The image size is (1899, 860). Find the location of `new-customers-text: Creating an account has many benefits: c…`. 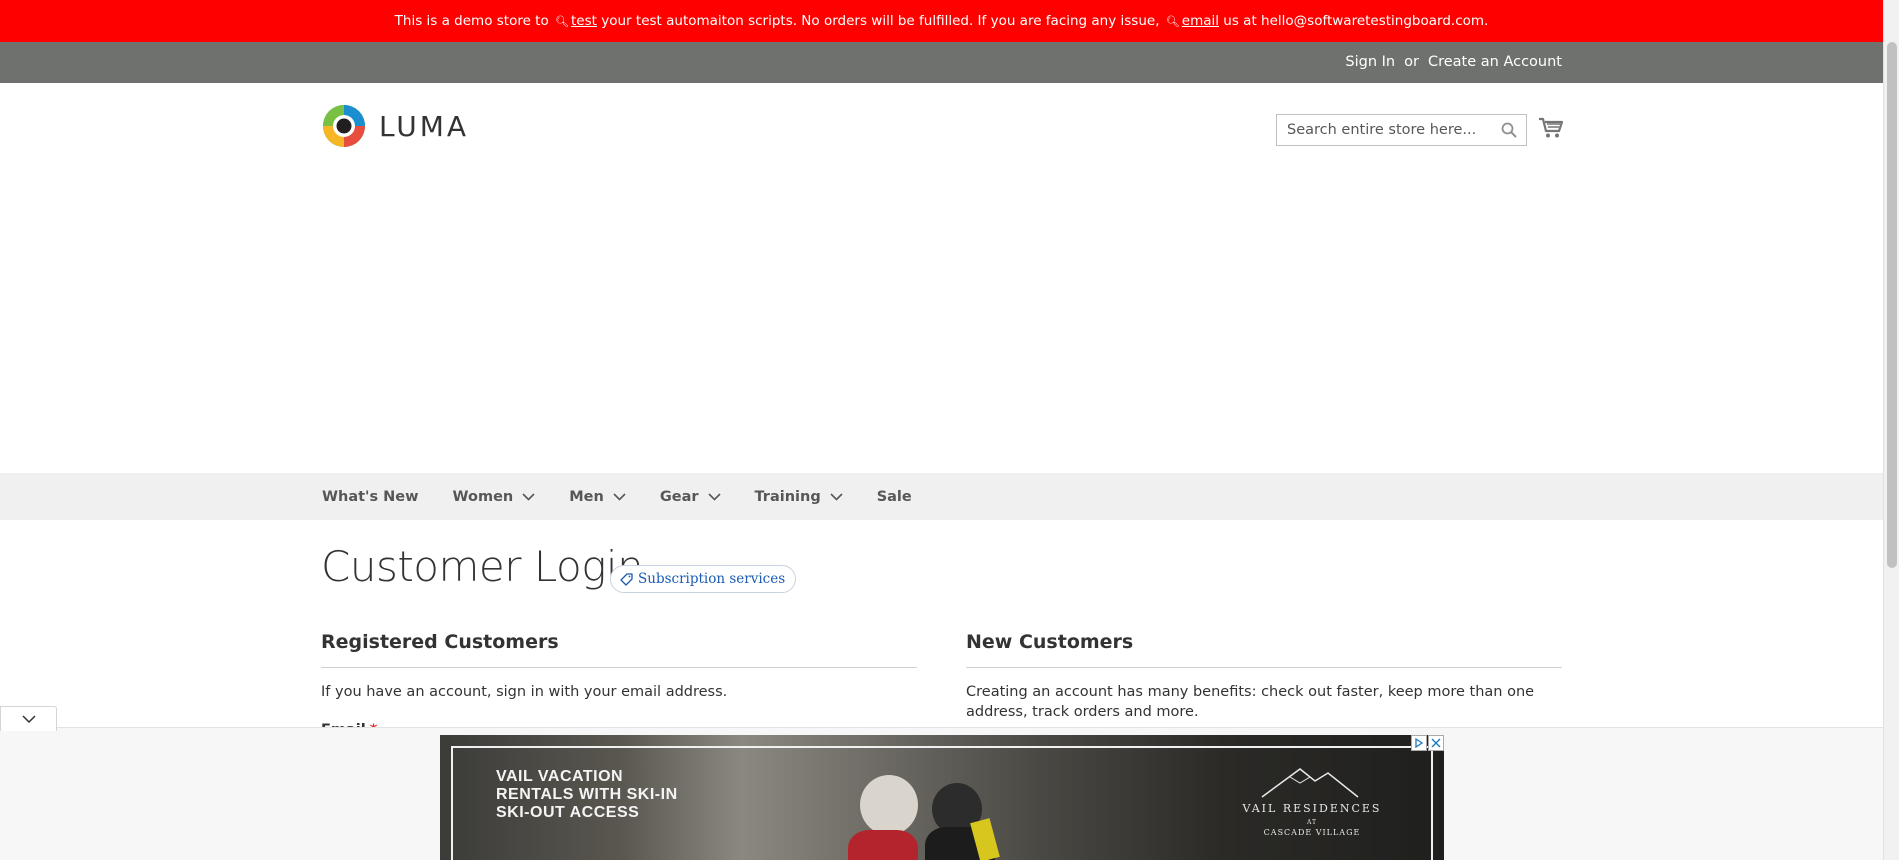

new-customers-text: Creating an account has many benefits: c… is located at coordinates (1250, 702).